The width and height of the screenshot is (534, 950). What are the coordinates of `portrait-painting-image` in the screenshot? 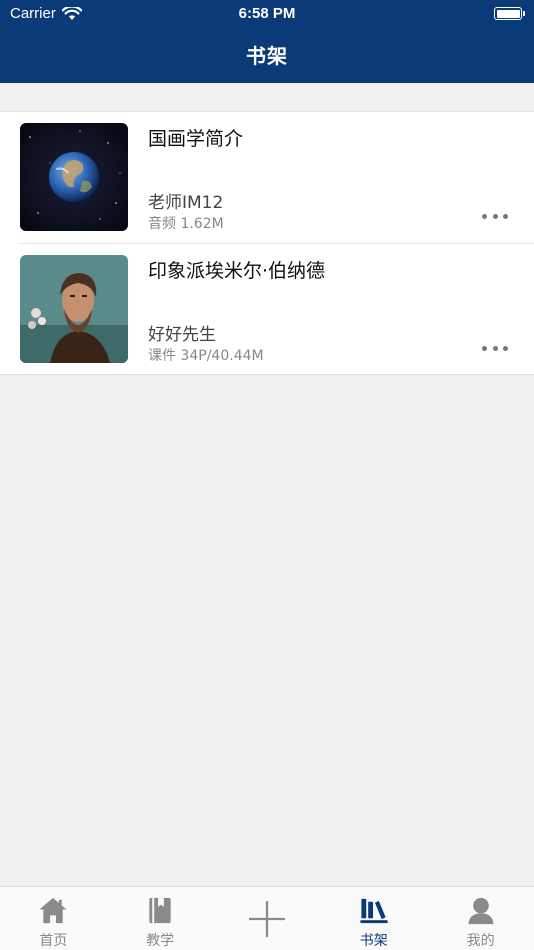 It's located at (74, 309).